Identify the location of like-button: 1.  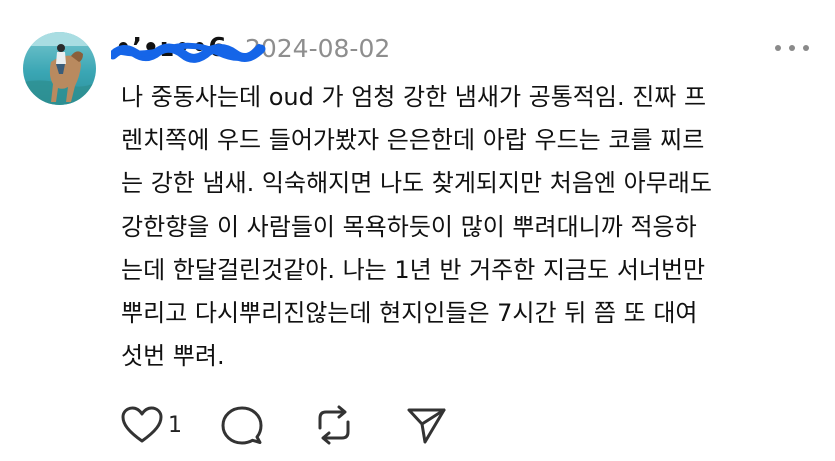
(170, 425).